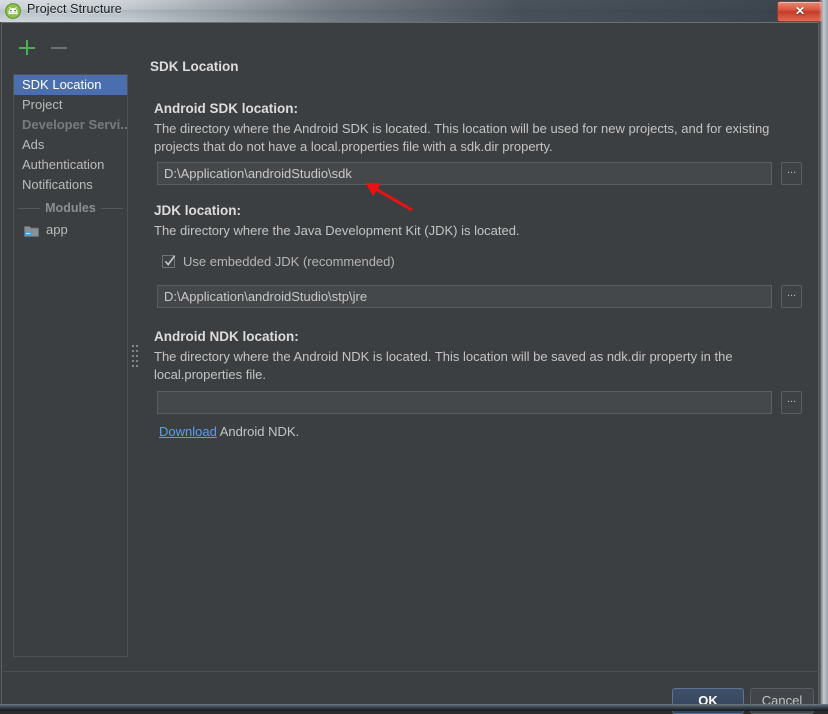 The width and height of the screenshot is (828, 714). I want to click on use-embedded-jdk-checkbox, so click(169, 261).